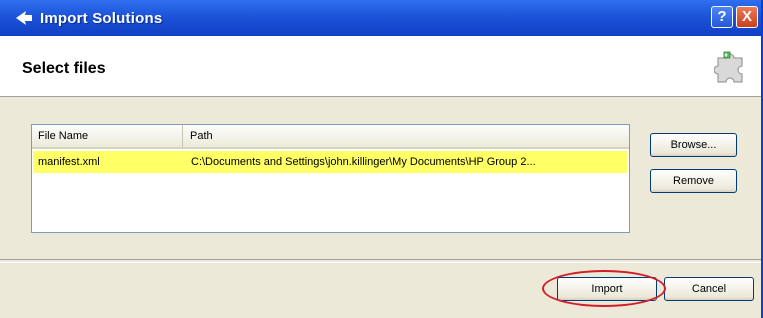 Image resolution: width=763 pixels, height=318 pixels. What do you see at coordinates (64, 68) in the screenshot?
I see `page-title: Select files` at bounding box center [64, 68].